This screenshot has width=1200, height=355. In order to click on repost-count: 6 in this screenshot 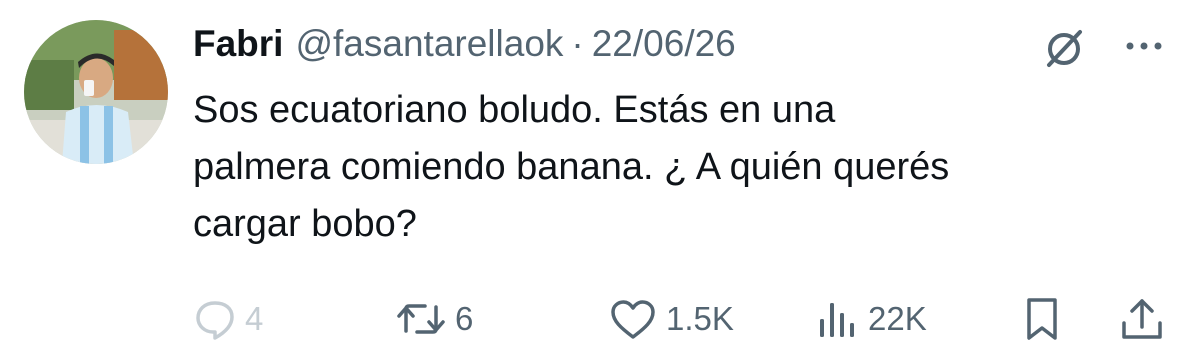, I will do `click(464, 318)`.